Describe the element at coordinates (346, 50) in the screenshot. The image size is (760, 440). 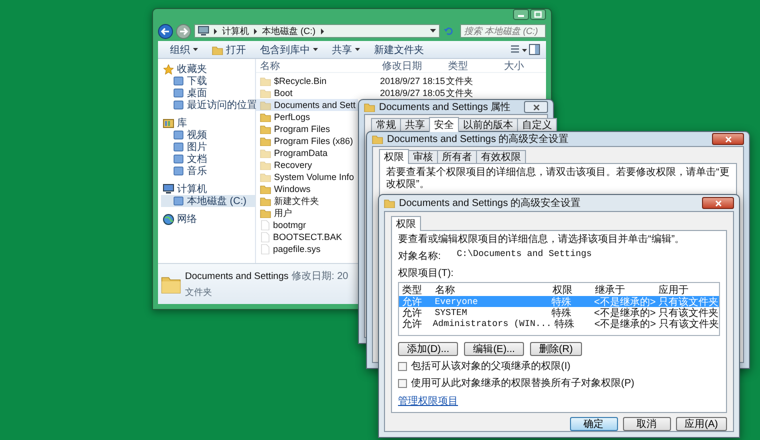
I see `toolbar-button: 共享` at that location.